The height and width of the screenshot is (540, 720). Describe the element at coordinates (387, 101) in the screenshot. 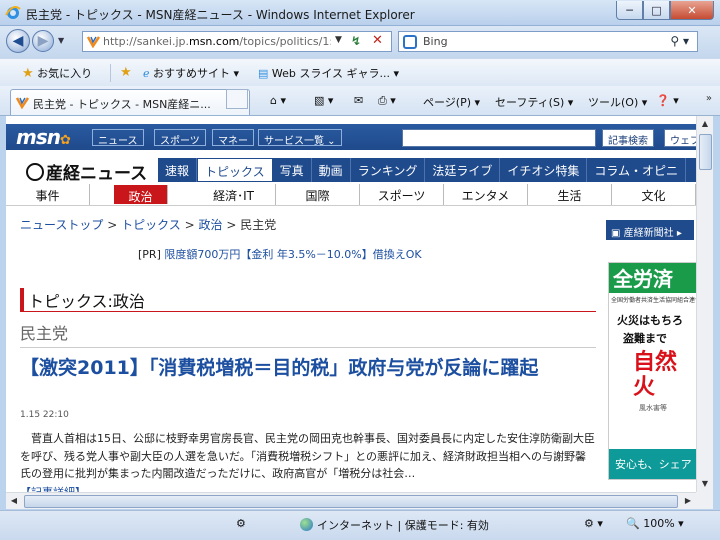

I see `print-icon: ⎙ ▾` at that location.